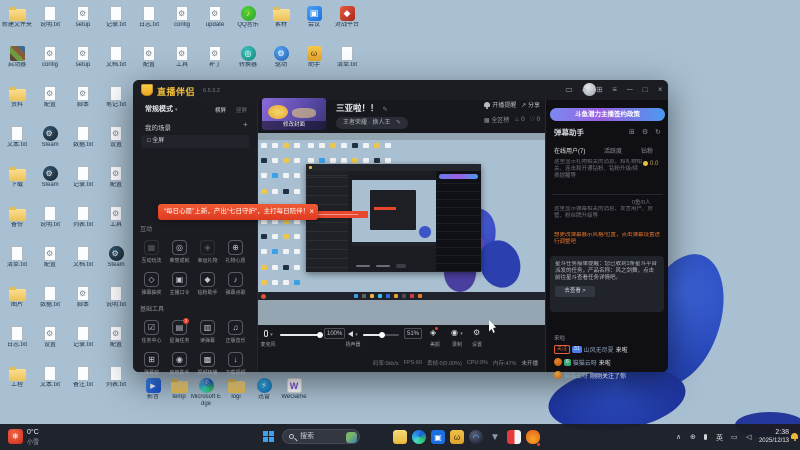 The height and width of the screenshot is (450, 800). What do you see at coordinates (678, 437) in the screenshot?
I see `tray-expand-icon: ∧` at bounding box center [678, 437].